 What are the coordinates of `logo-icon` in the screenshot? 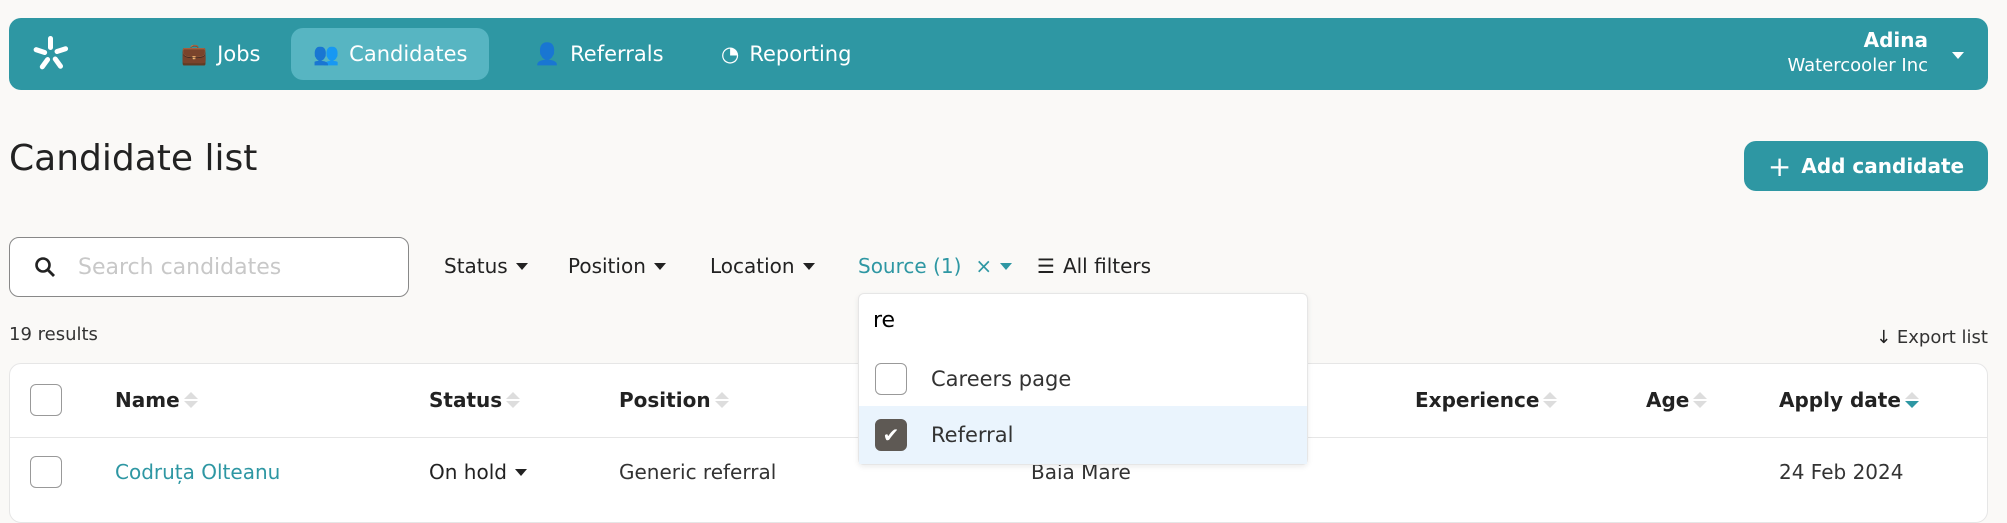 It's located at (51, 54).